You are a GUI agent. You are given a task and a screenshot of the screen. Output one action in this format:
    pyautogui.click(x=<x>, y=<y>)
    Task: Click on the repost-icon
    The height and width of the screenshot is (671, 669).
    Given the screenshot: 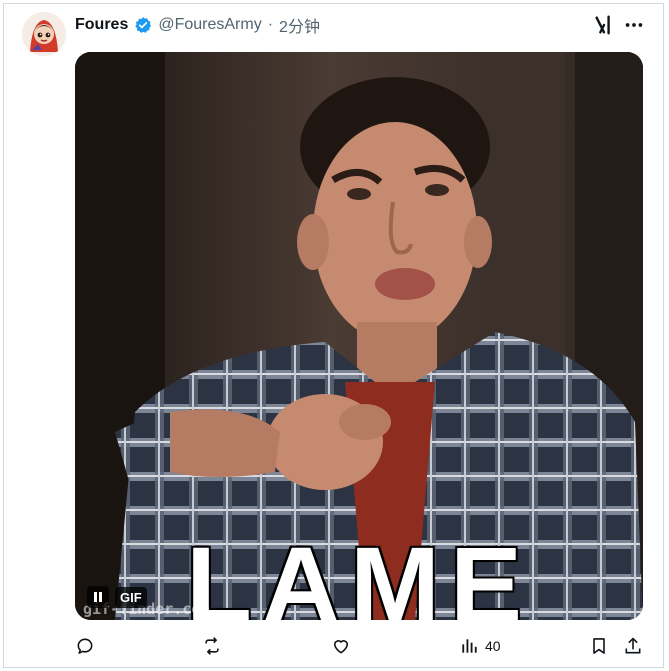 What is the action you would take?
    pyautogui.click(x=212, y=646)
    